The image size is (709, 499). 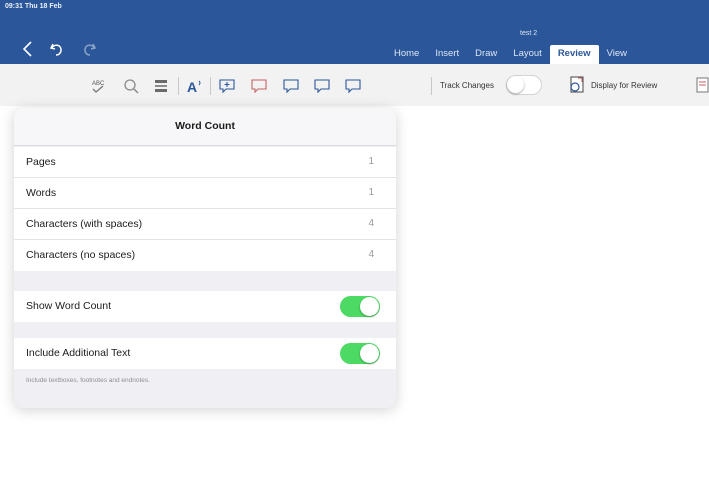 I want to click on stat-row-characters-with-spaces: Characters (with spaces) 4, so click(x=205, y=224).